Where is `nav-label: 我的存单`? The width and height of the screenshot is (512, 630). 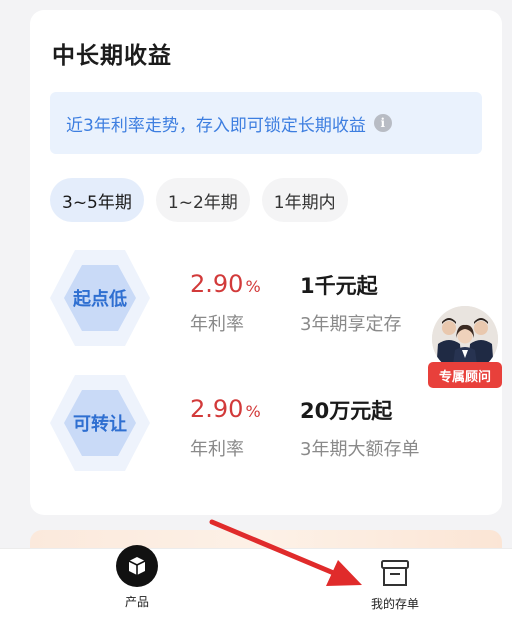
nav-label: 我的存单 is located at coordinates (394, 604).